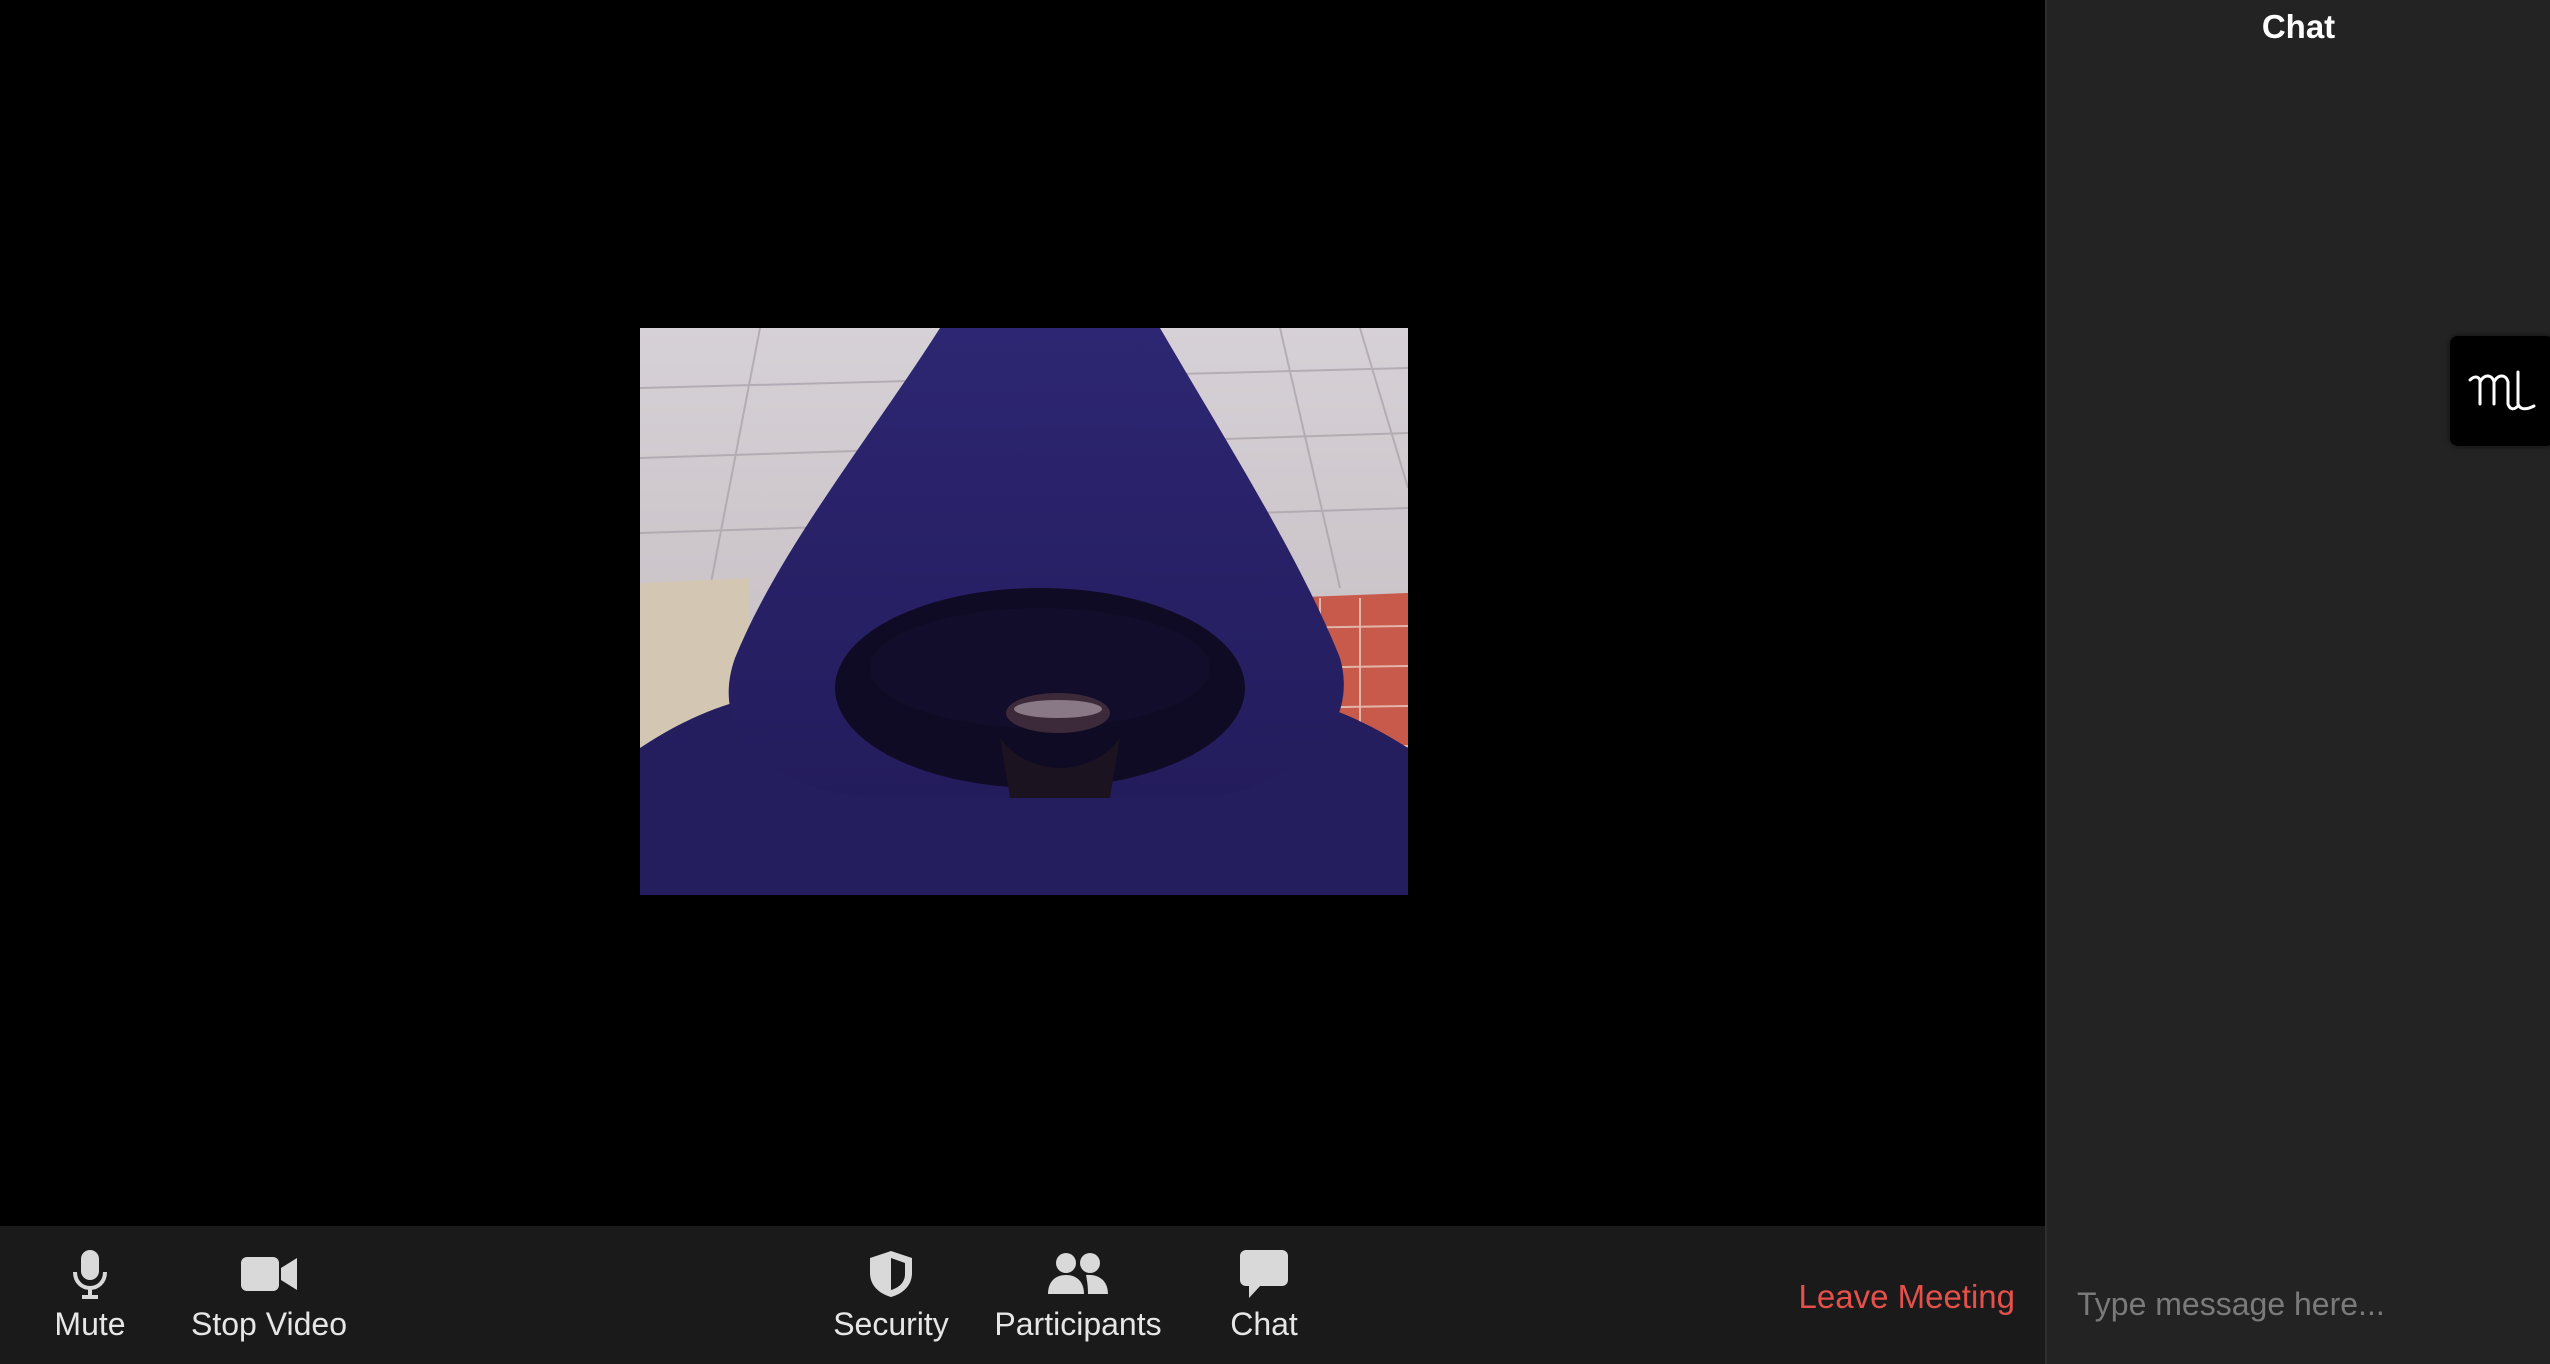 This screenshot has height=1364, width=2550. Describe the element at coordinates (1264, 1274) in the screenshot. I see `chat-bubble-icon` at that location.